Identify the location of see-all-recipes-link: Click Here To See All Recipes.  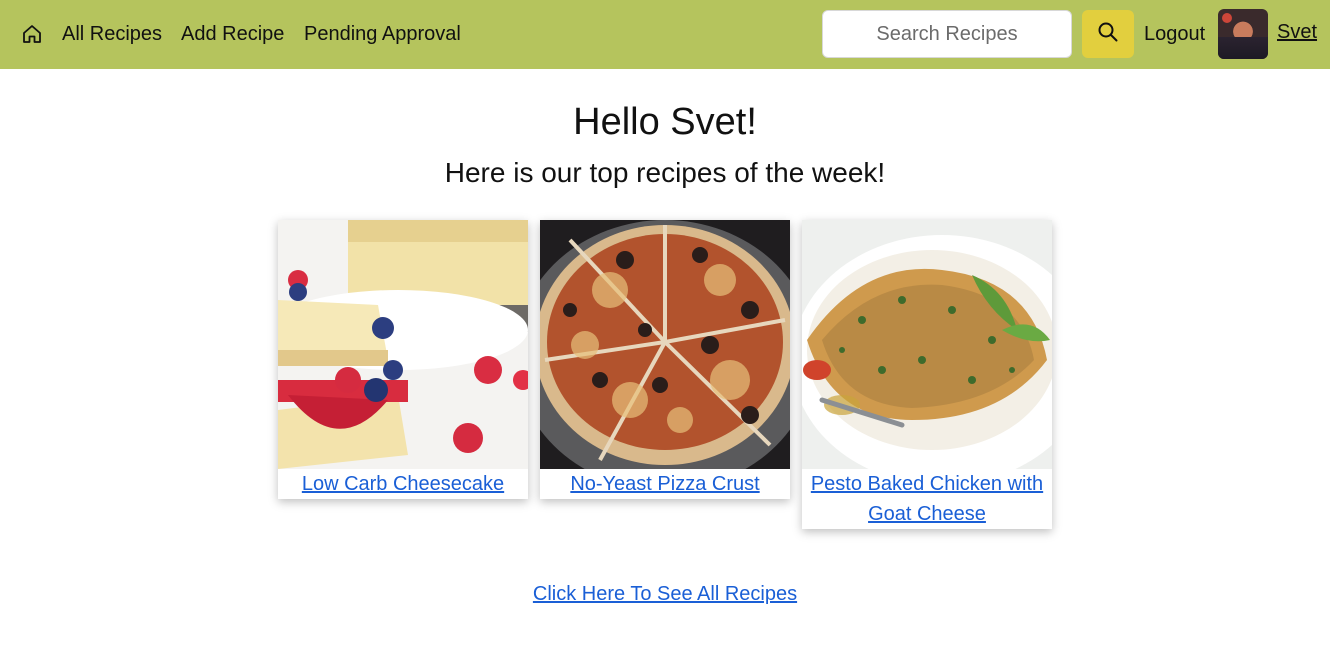
(665, 594).